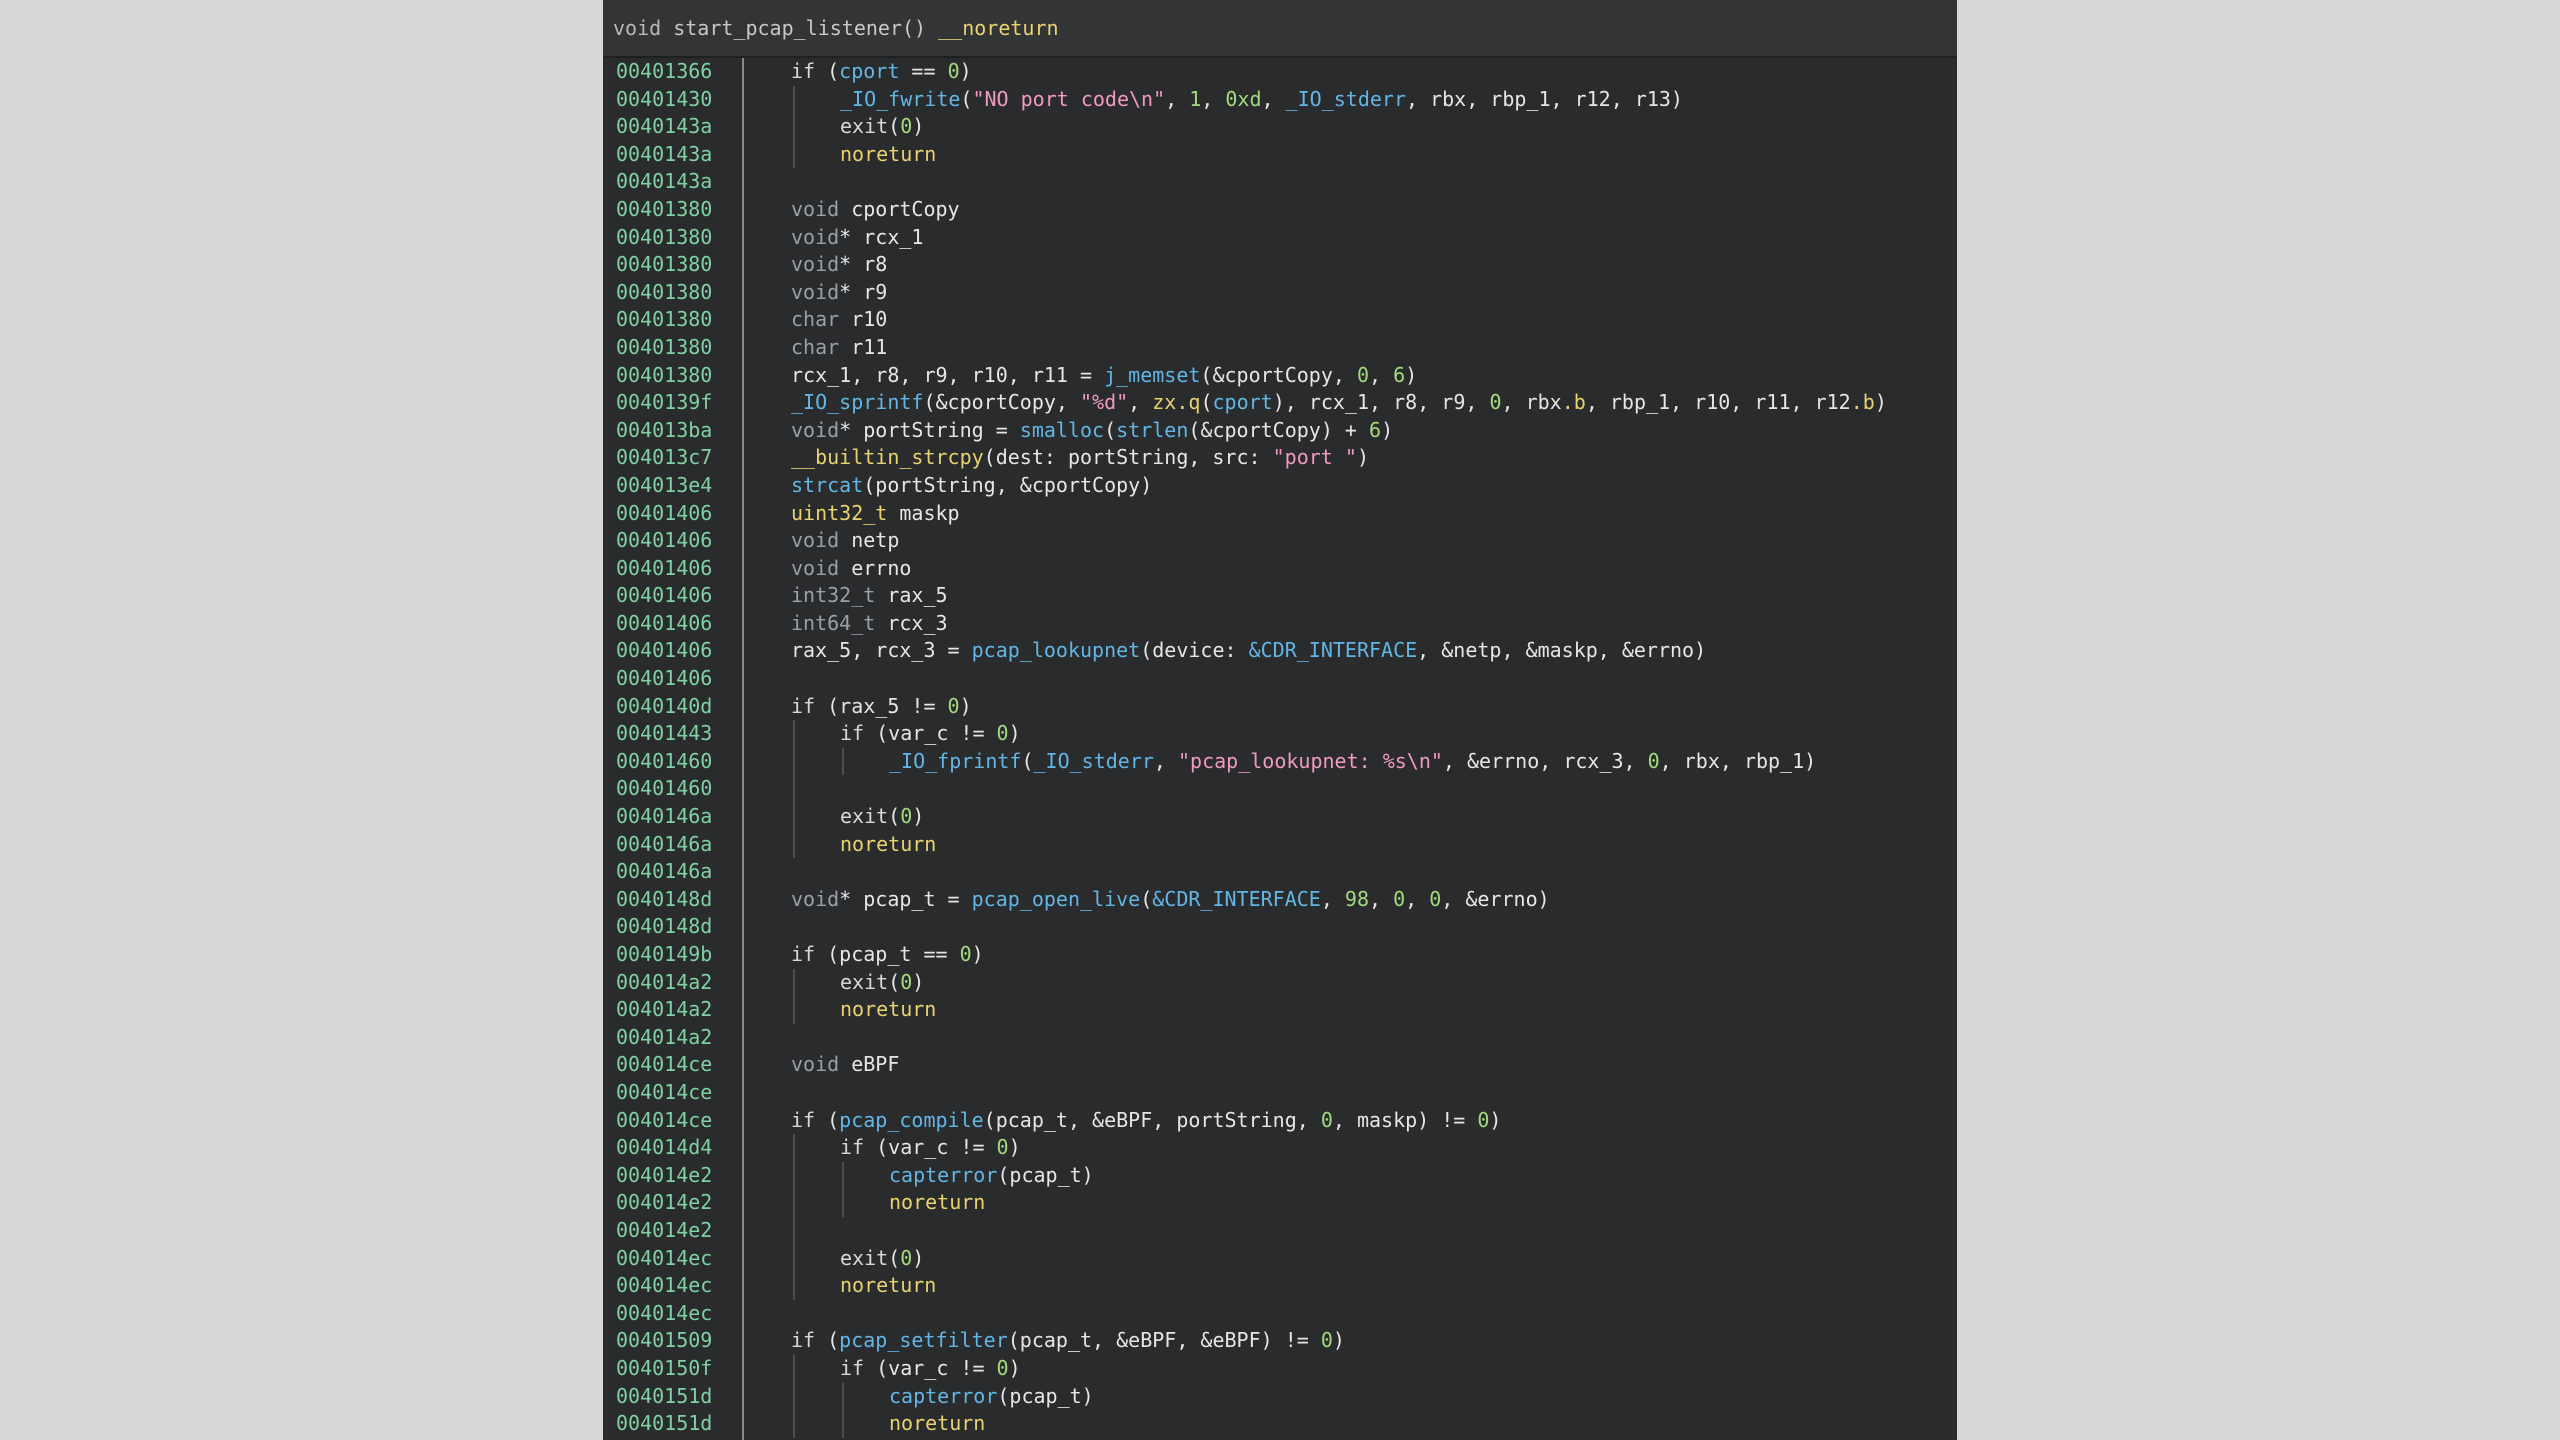 The image size is (2560, 1440). What do you see at coordinates (1280, 486) in the screenshot?
I see `code-line: 004013e4 strcat(portString, &cportCopy)` at bounding box center [1280, 486].